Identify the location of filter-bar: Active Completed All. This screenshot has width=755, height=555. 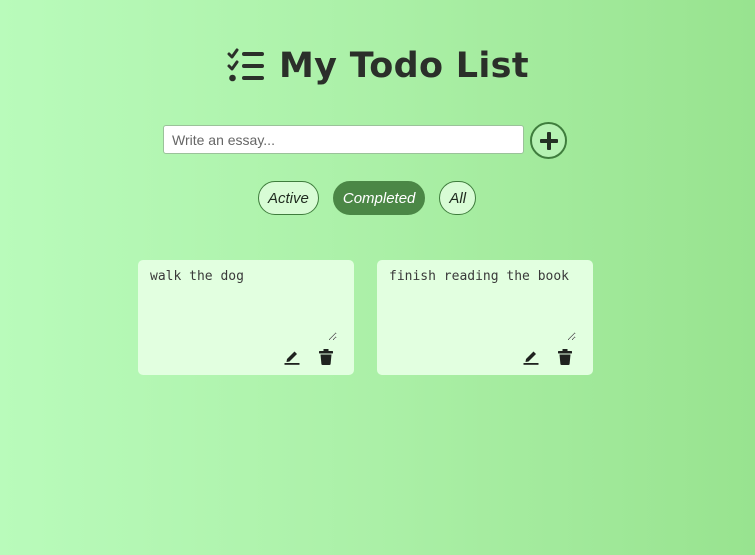
(367, 198).